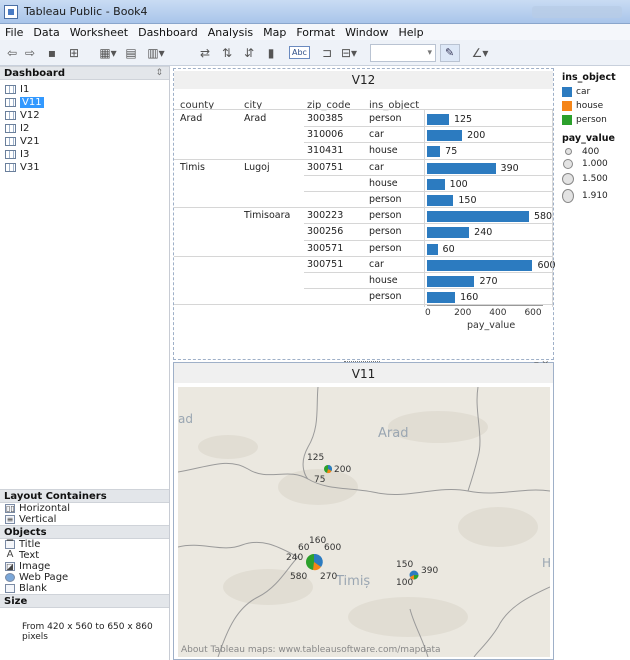 This screenshot has height=660, width=630. I want to click on layout-vertical-label: Vertical, so click(38, 519).